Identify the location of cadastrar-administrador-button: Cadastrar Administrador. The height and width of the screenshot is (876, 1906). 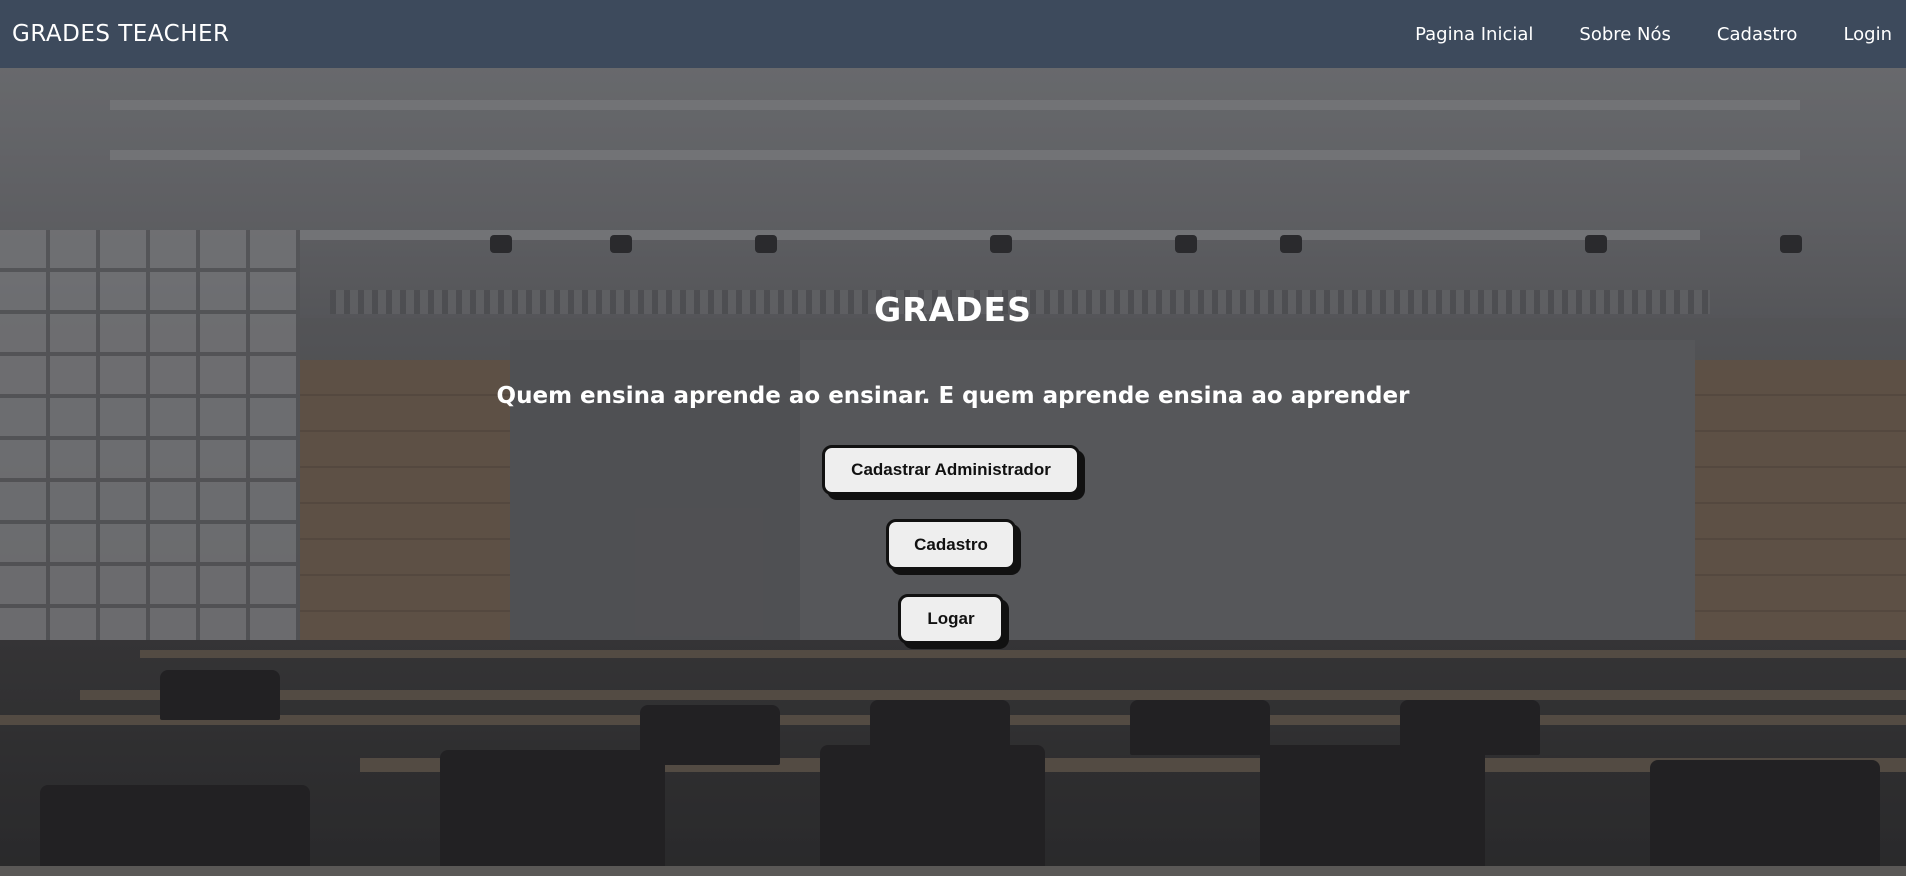
(951, 470).